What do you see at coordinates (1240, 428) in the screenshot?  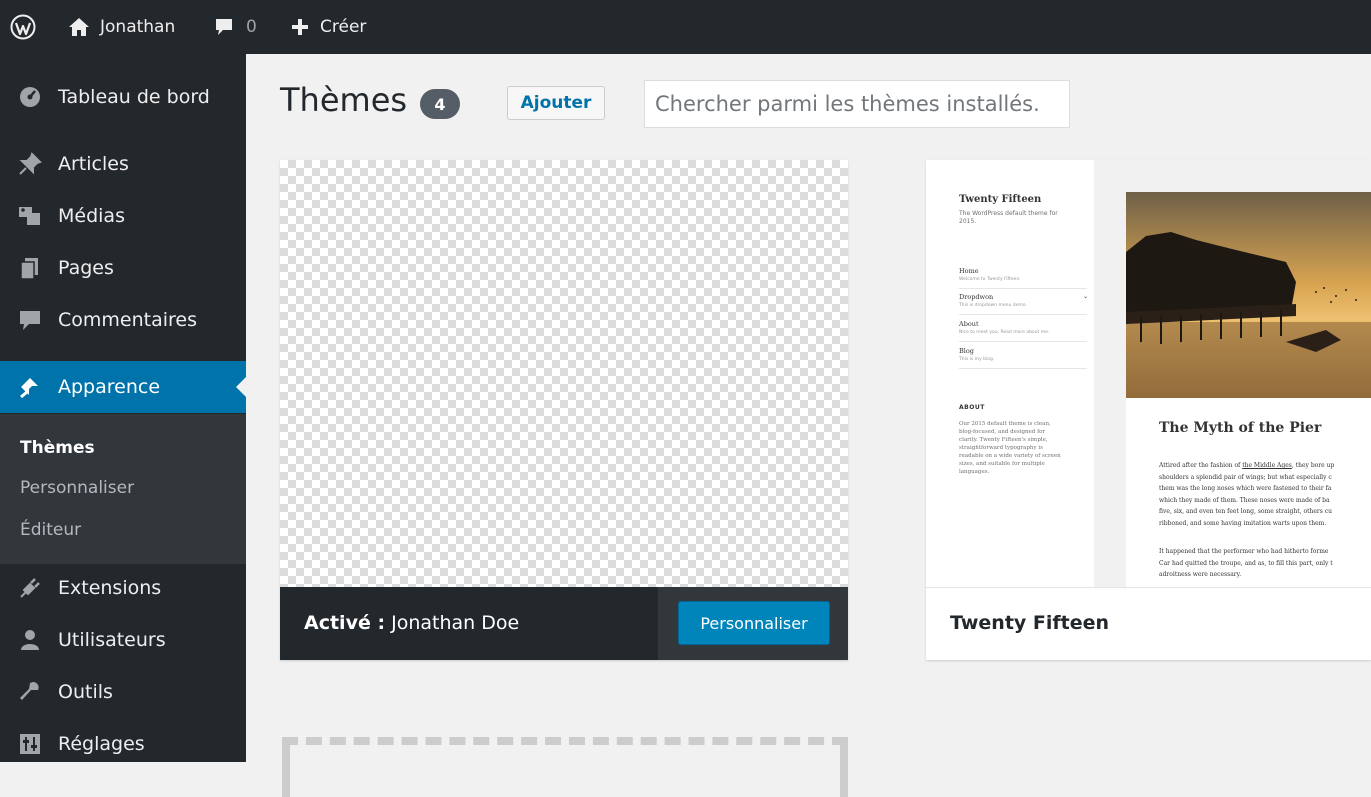 I see `preview-post-title: The Myth of the Pier` at bounding box center [1240, 428].